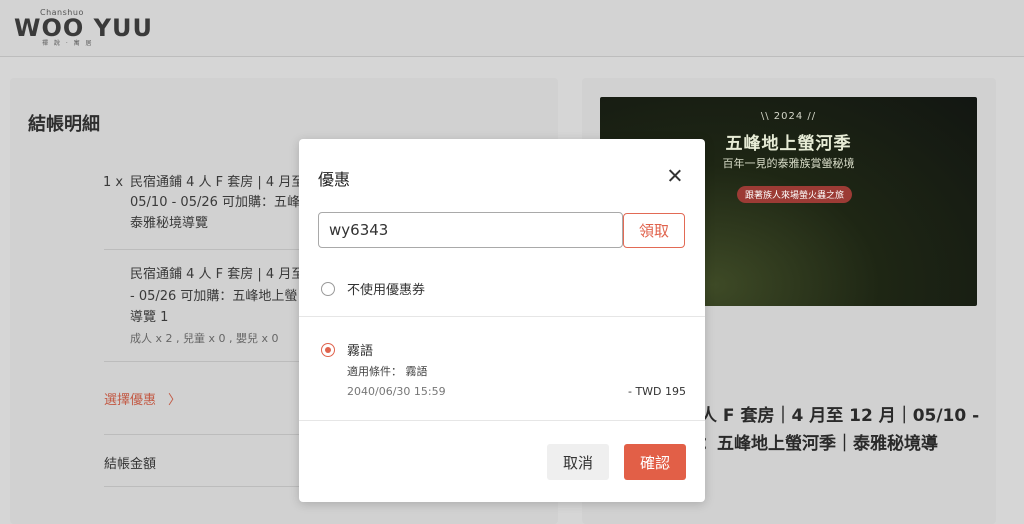  What do you see at coordinates (502, 316) in the screenshot?
I see `option-divider` at bounding box center [502, 316].